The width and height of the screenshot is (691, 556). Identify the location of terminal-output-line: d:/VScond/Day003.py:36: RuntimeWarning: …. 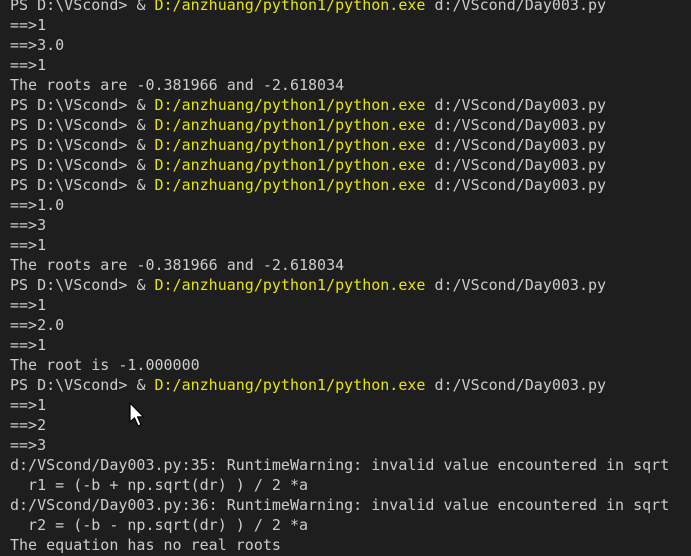
(340, 505).